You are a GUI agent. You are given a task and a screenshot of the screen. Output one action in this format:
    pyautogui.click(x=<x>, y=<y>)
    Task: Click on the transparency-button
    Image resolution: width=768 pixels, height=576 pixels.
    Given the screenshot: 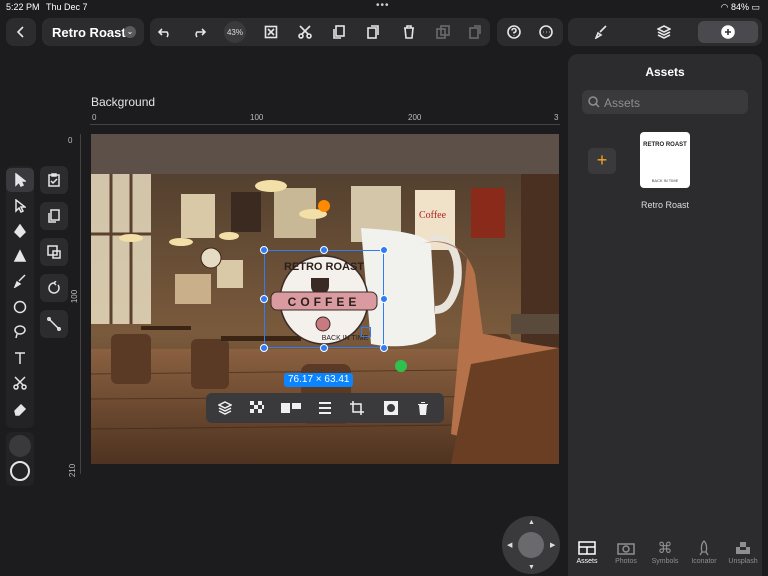 What is the action you would take?
    pyautogui.click(x=257, y=408)
    